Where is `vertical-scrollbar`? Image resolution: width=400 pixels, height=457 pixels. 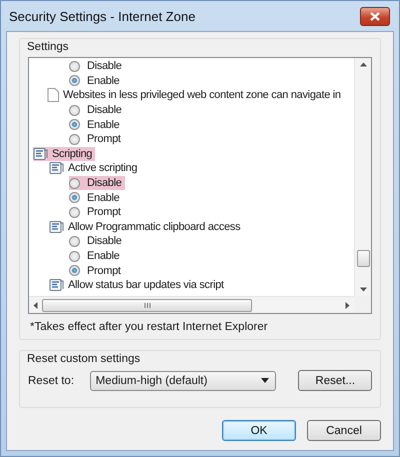
vertical-scrollbar is located at coordinates (362, 177).